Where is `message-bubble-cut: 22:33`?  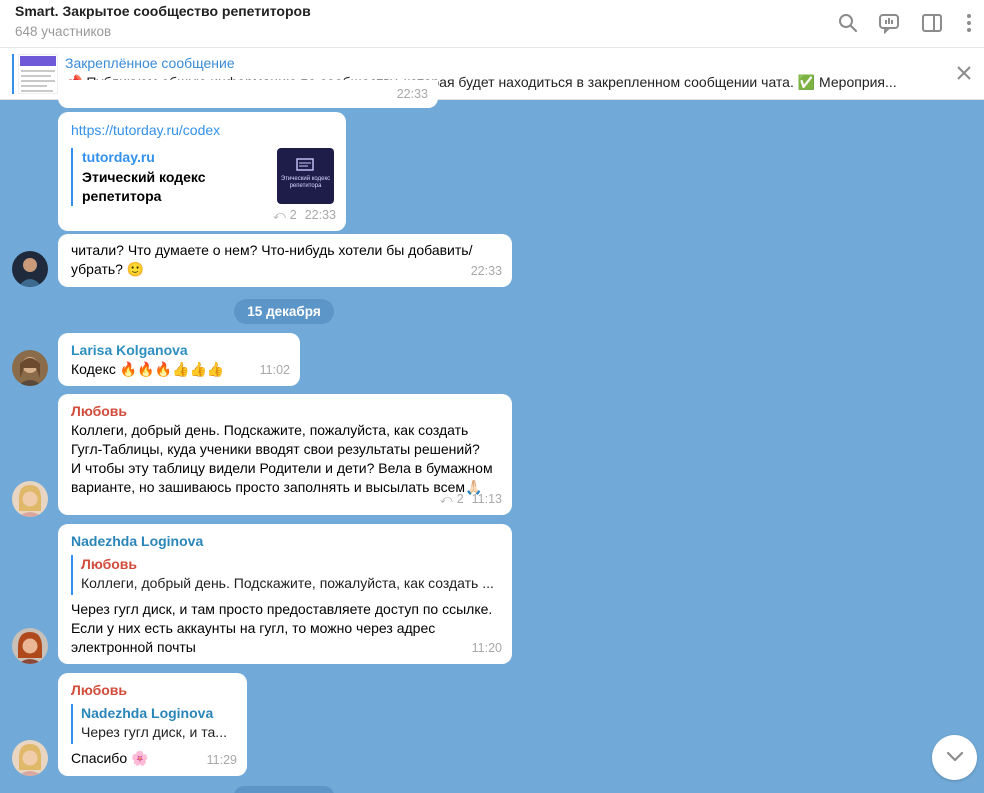
message-bubble-cut: 22:33 is located at coordinates (248, 94).